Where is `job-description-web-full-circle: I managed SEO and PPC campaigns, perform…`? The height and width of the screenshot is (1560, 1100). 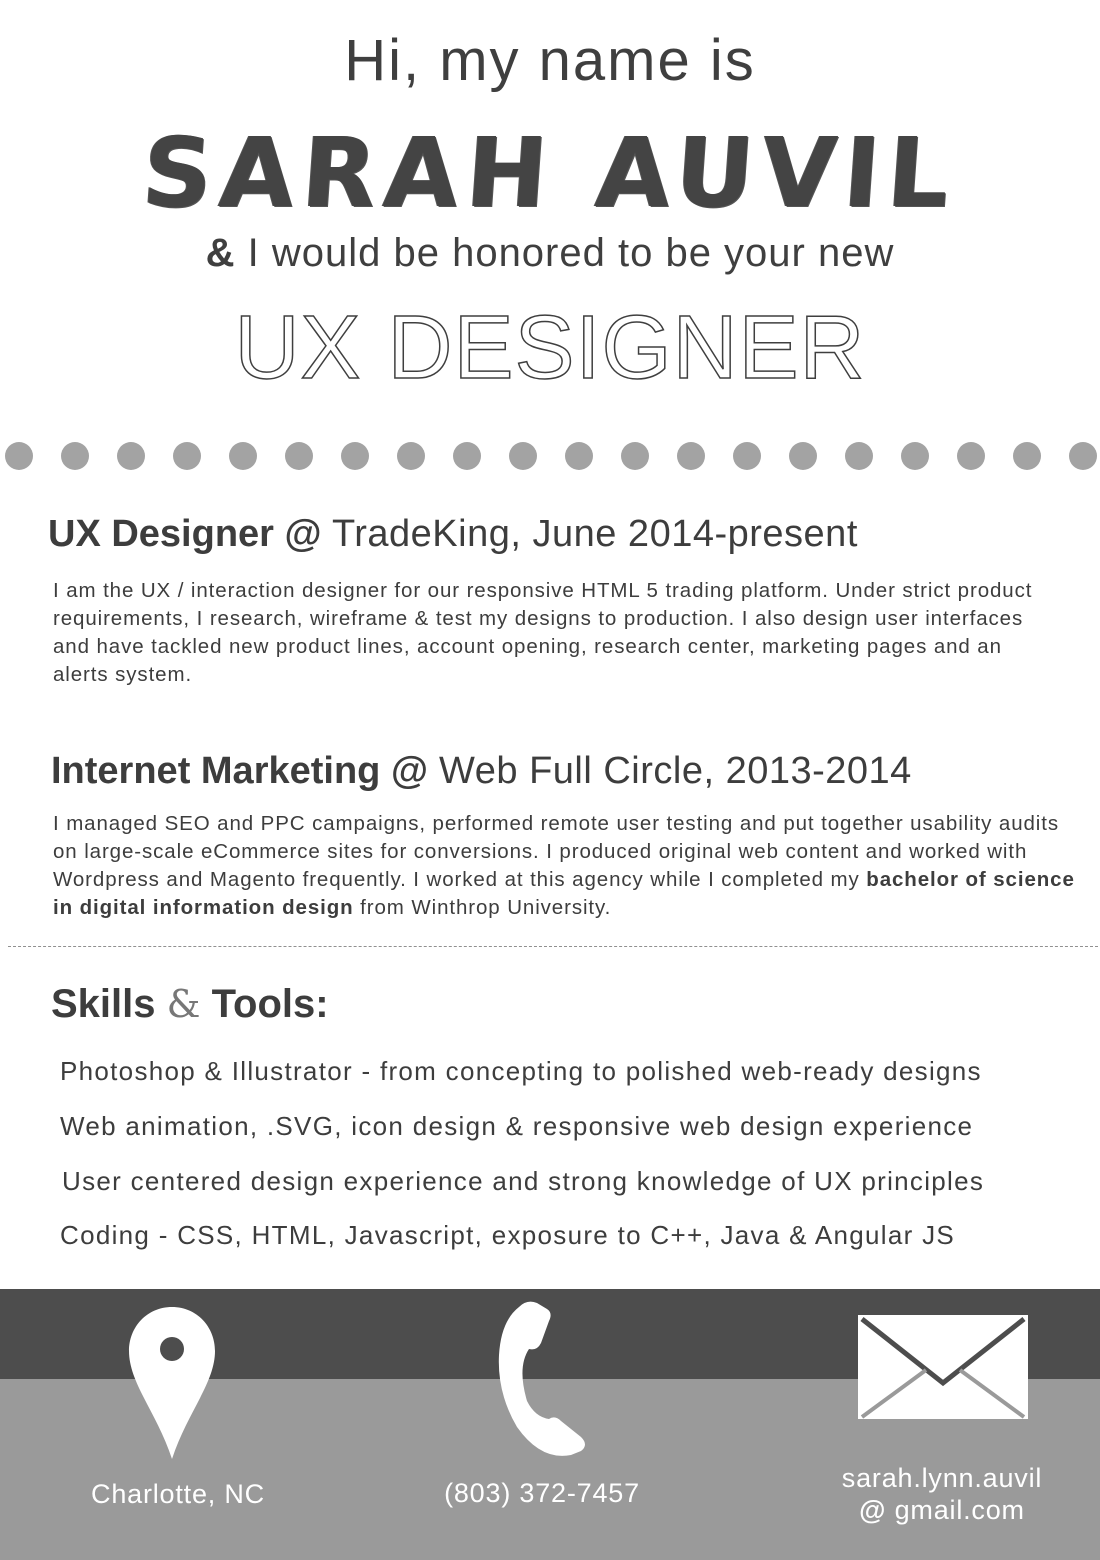 job-description-web-full-circle: I managed SEO and PPC campaigns, perform… is located at coordinates (568, 866).